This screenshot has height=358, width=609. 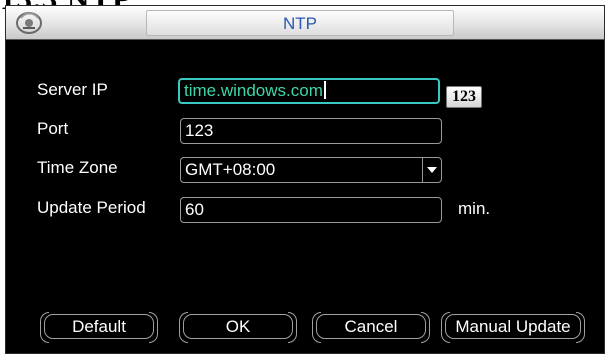 I want to click on default-button: Default, so click(x=99, y=327).